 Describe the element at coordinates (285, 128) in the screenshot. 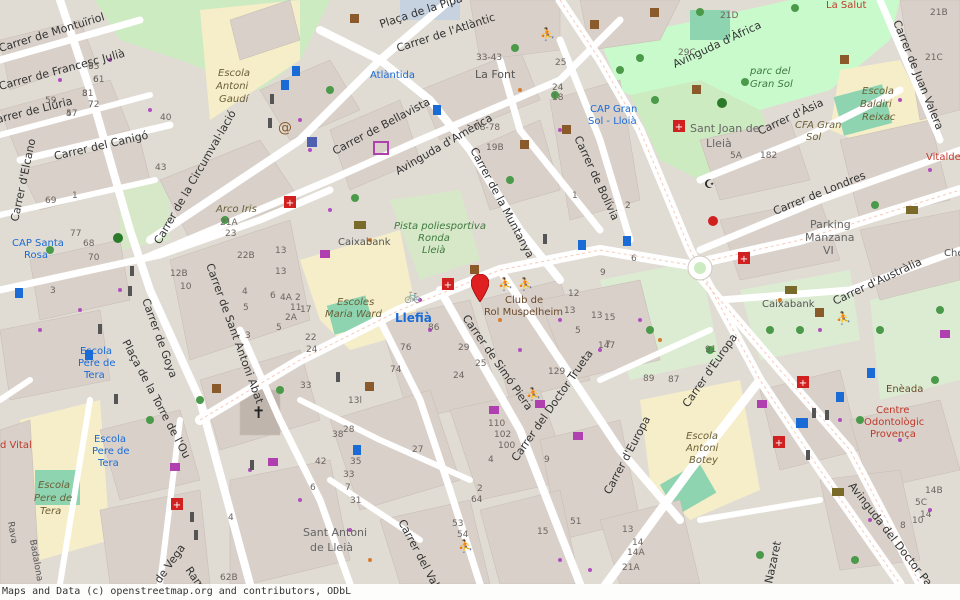

I see `post-icon: @` at that location.